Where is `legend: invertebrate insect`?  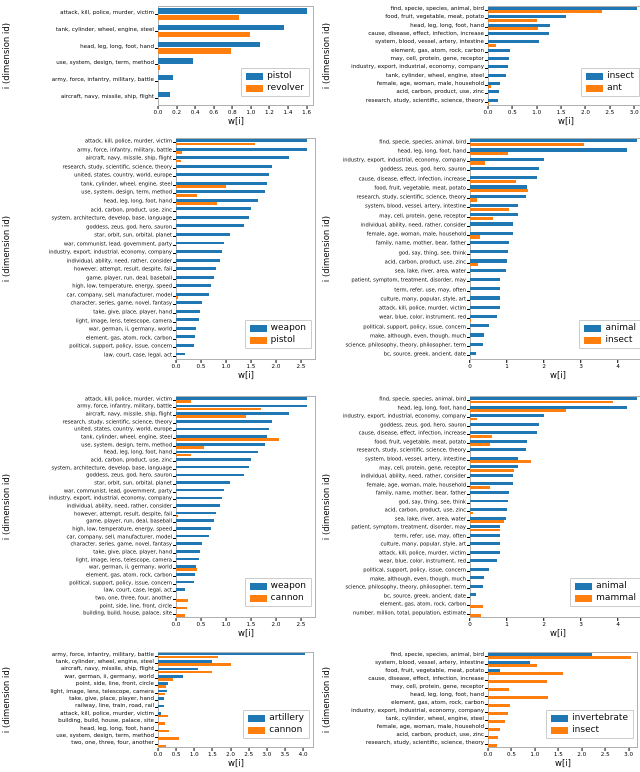
legend: invertebrate insect is located at coordinates (590, 724).